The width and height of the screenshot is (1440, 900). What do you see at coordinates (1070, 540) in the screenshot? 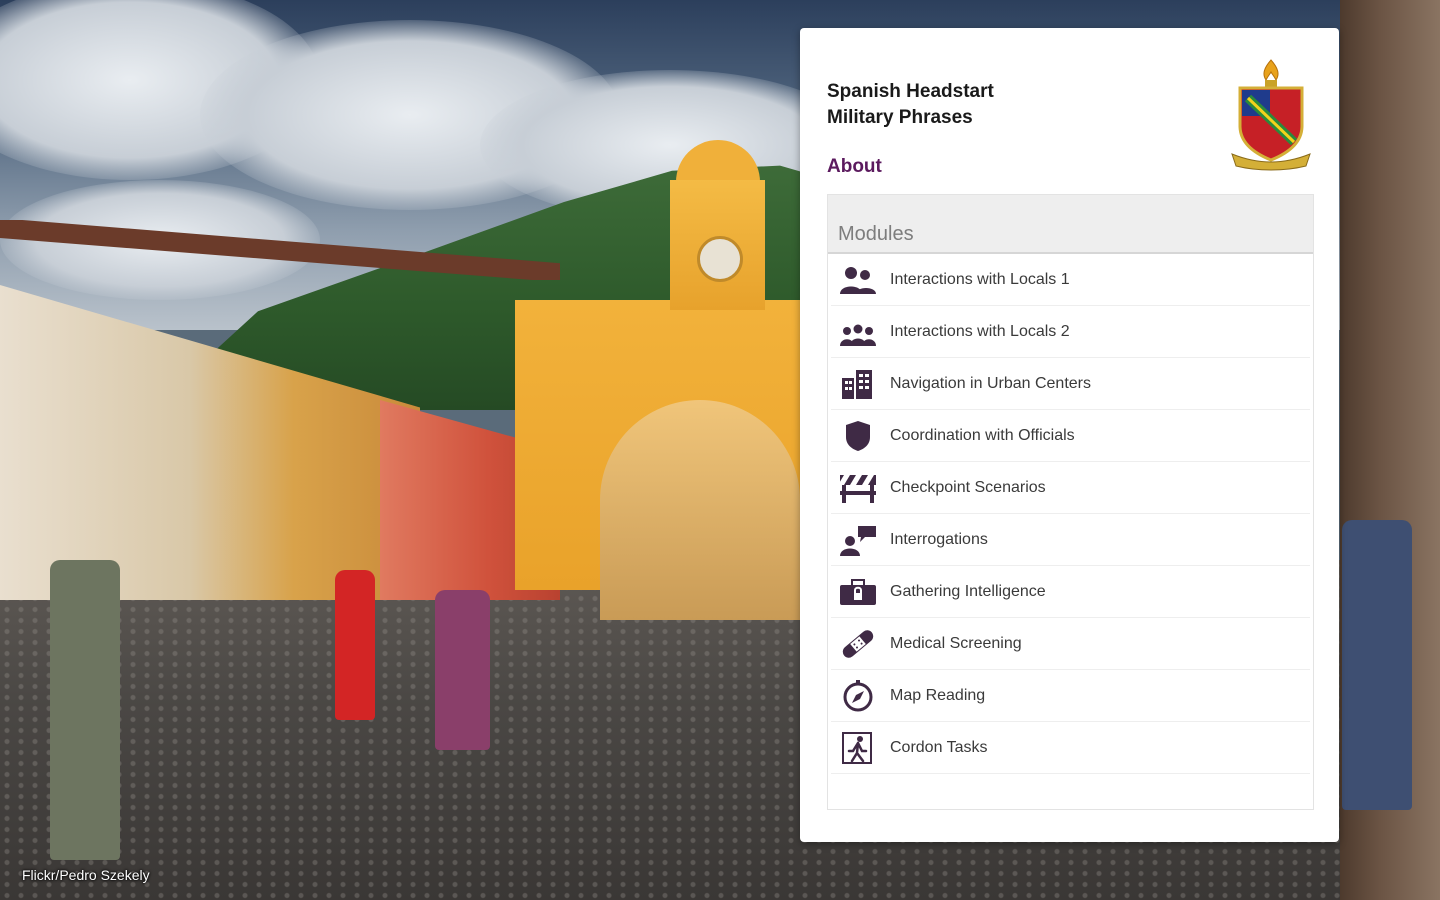
I see `module-interrogations: Interrogations` at bounding box center [1070, 540].